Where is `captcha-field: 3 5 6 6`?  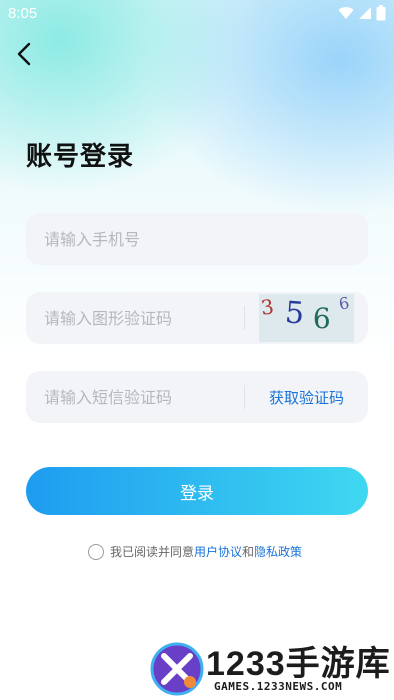
captcha-field: 3 5 6 6 is located at coordinates (197, 318).